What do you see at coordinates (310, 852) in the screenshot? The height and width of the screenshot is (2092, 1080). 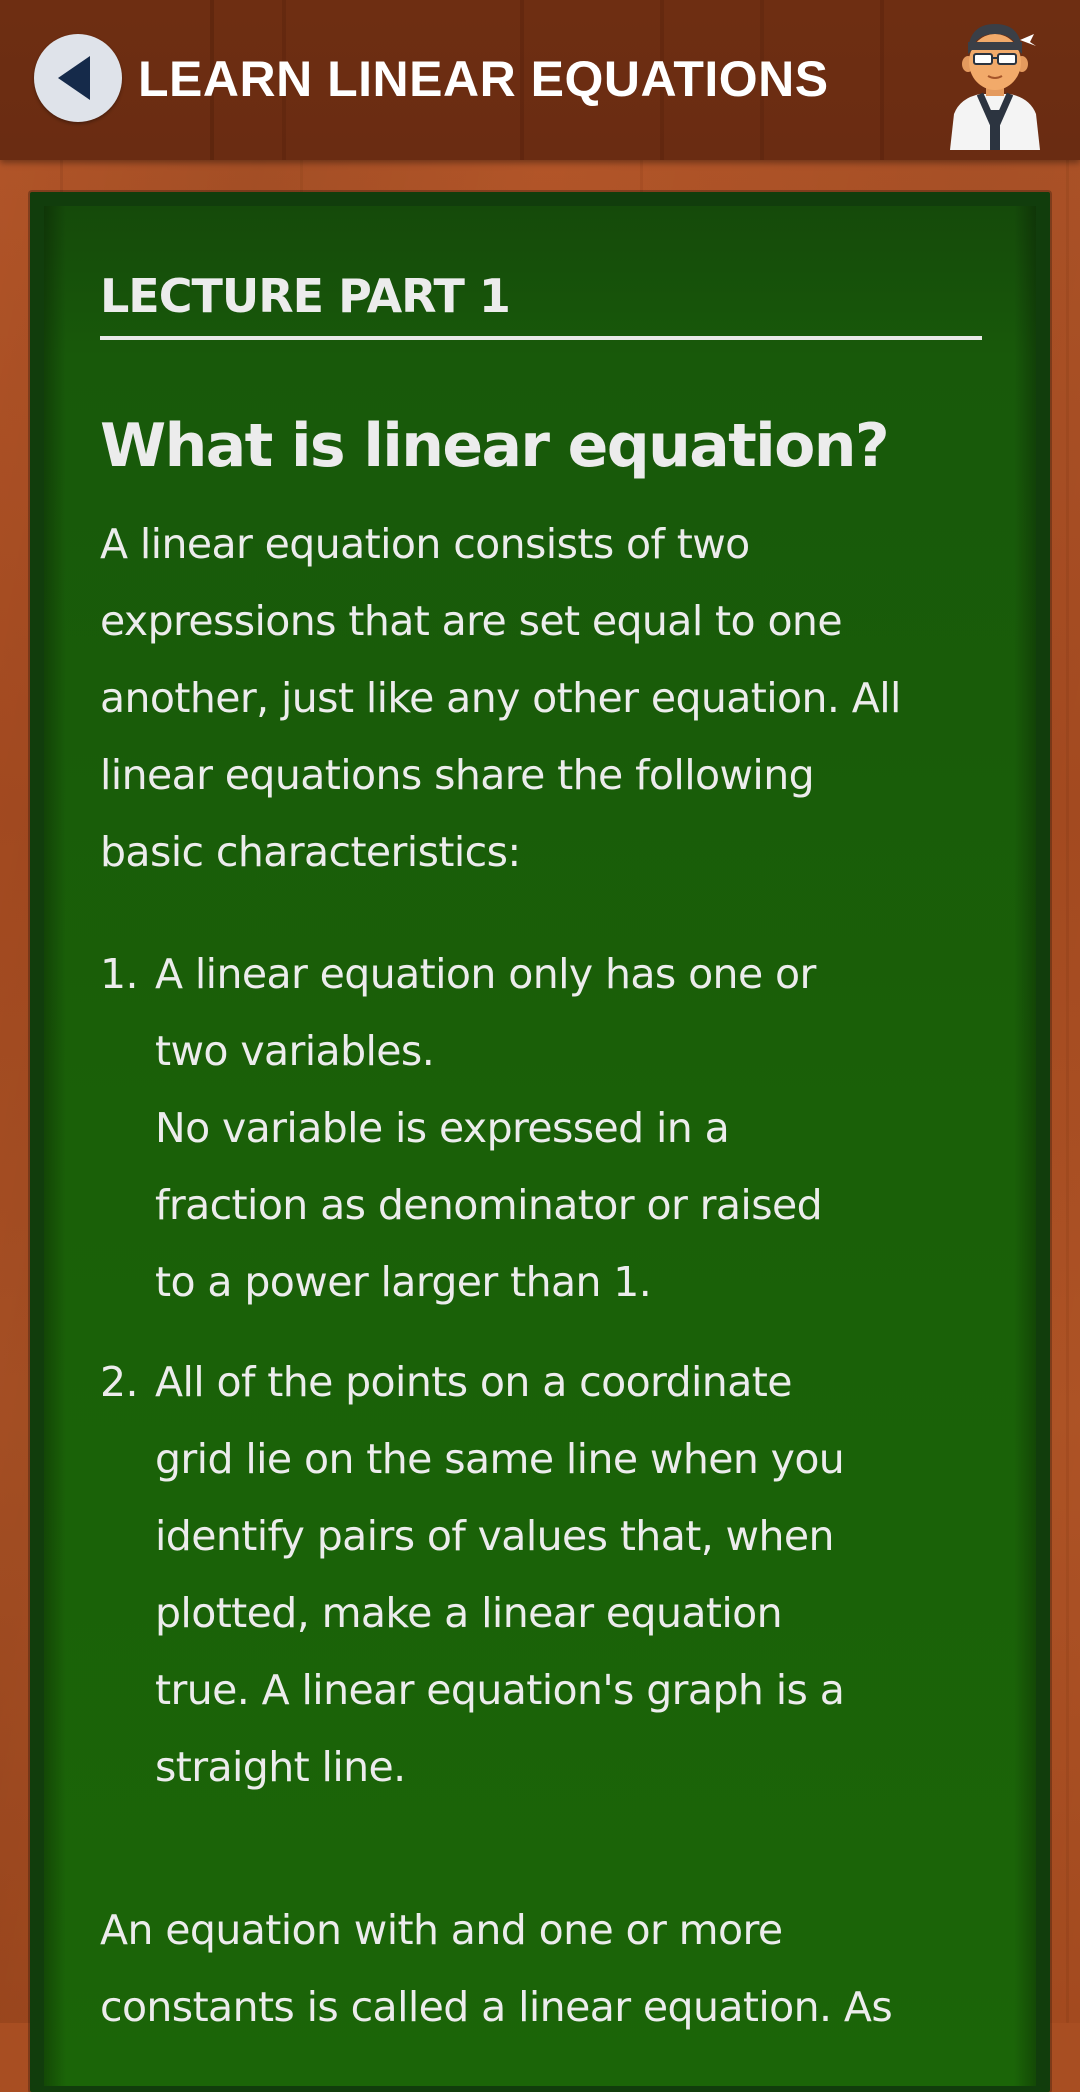 I see `intro-line: basic characteristics:` at bounding box center [310, 852].